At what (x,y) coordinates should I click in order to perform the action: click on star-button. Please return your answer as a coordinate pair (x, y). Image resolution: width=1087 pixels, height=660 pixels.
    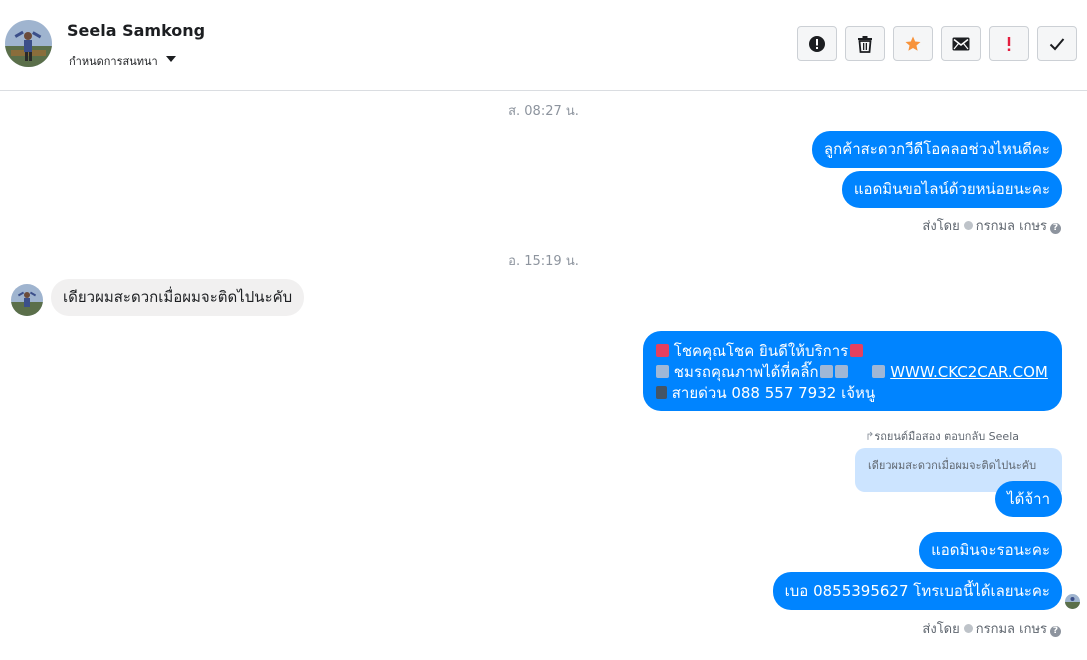
    Looking at the image, I should click on (913, 43).